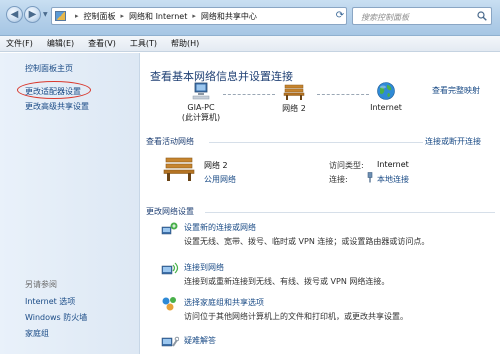  What do you see at coordinates (170, 268) in the screenshot?
I see `connect-network-icon` at bounding box center [170, 268].